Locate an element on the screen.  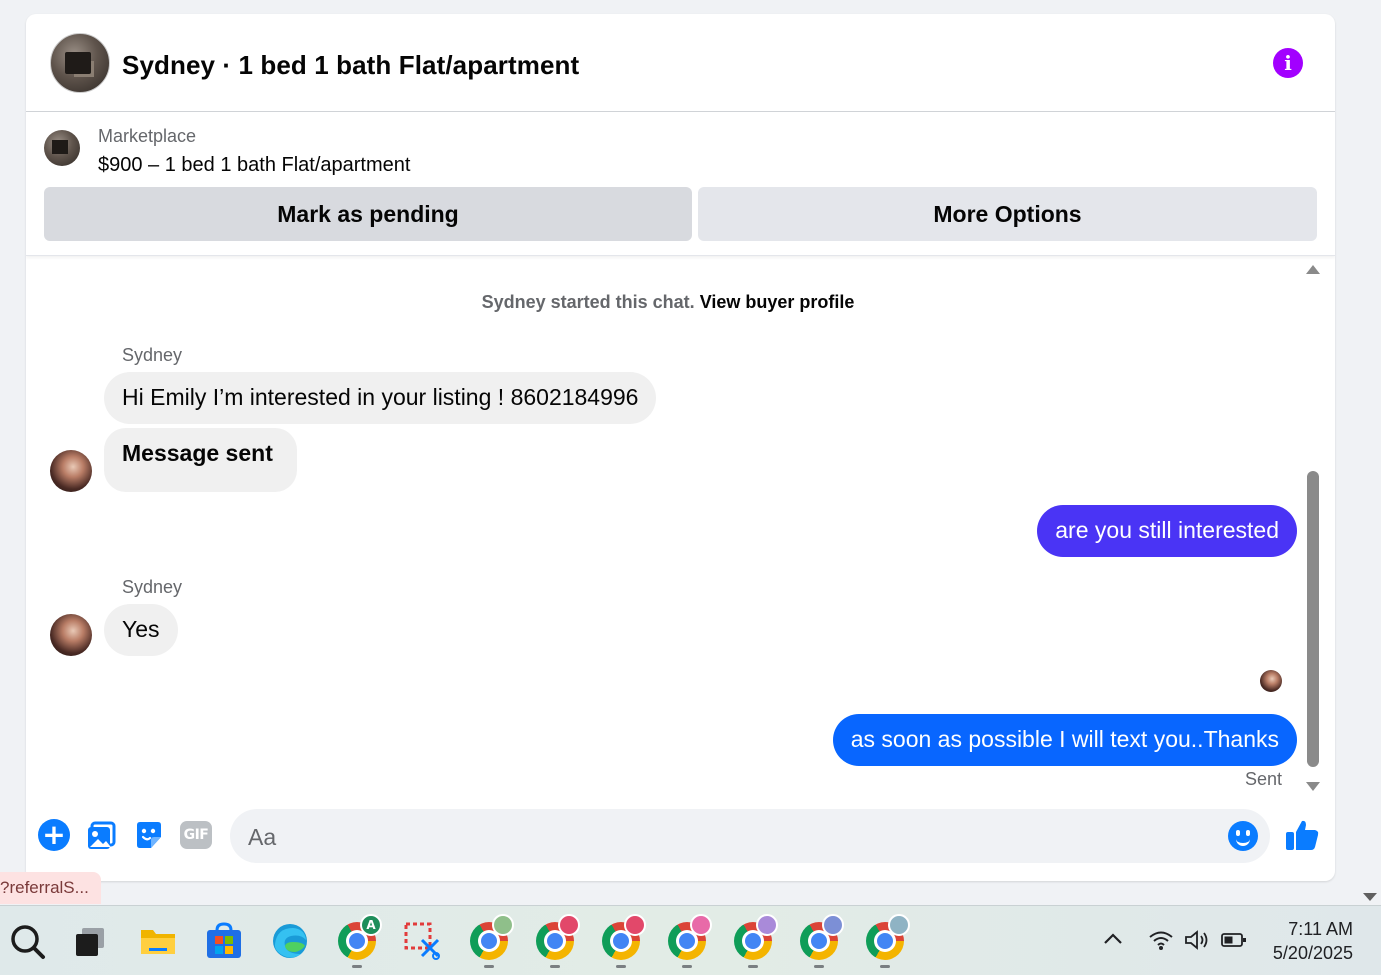
wifi-icon is located at coordinates (1161, 943).